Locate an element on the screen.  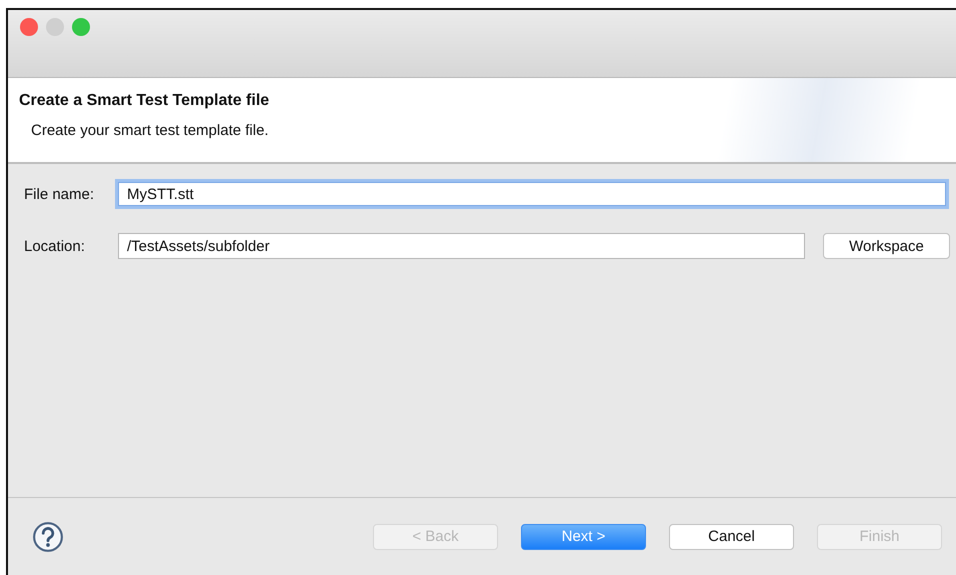
help-icon is located at coordinates (48, 536).